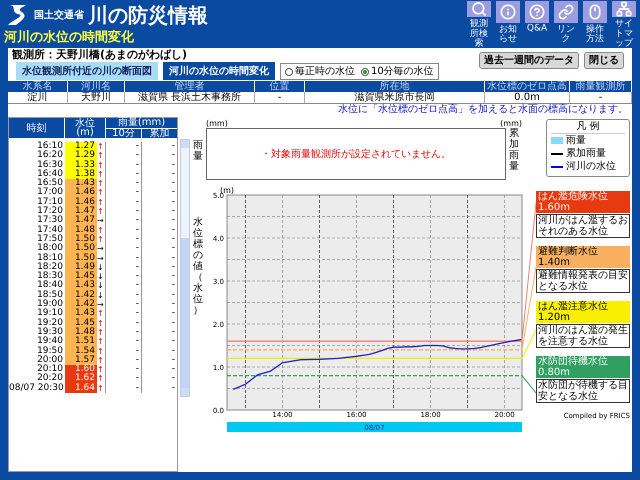  I want to click on column-header: 所在地, so click(395, 86).